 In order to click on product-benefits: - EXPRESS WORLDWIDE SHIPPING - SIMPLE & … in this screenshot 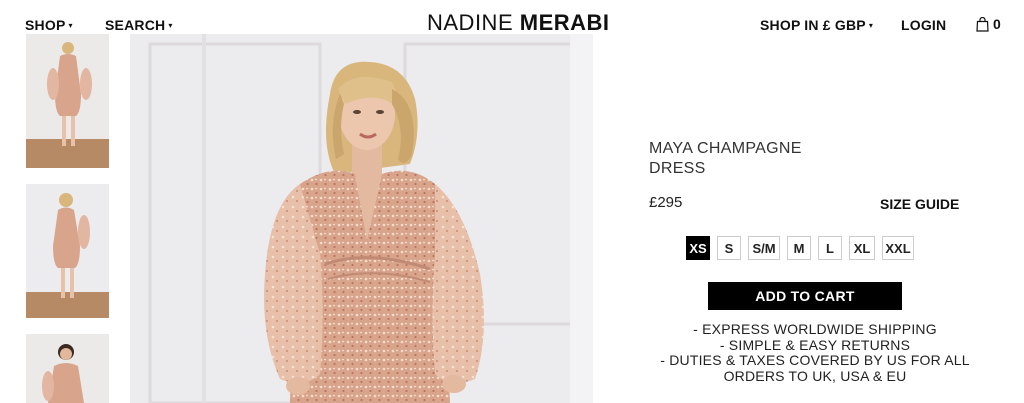, I will do `click(815, 352)`.